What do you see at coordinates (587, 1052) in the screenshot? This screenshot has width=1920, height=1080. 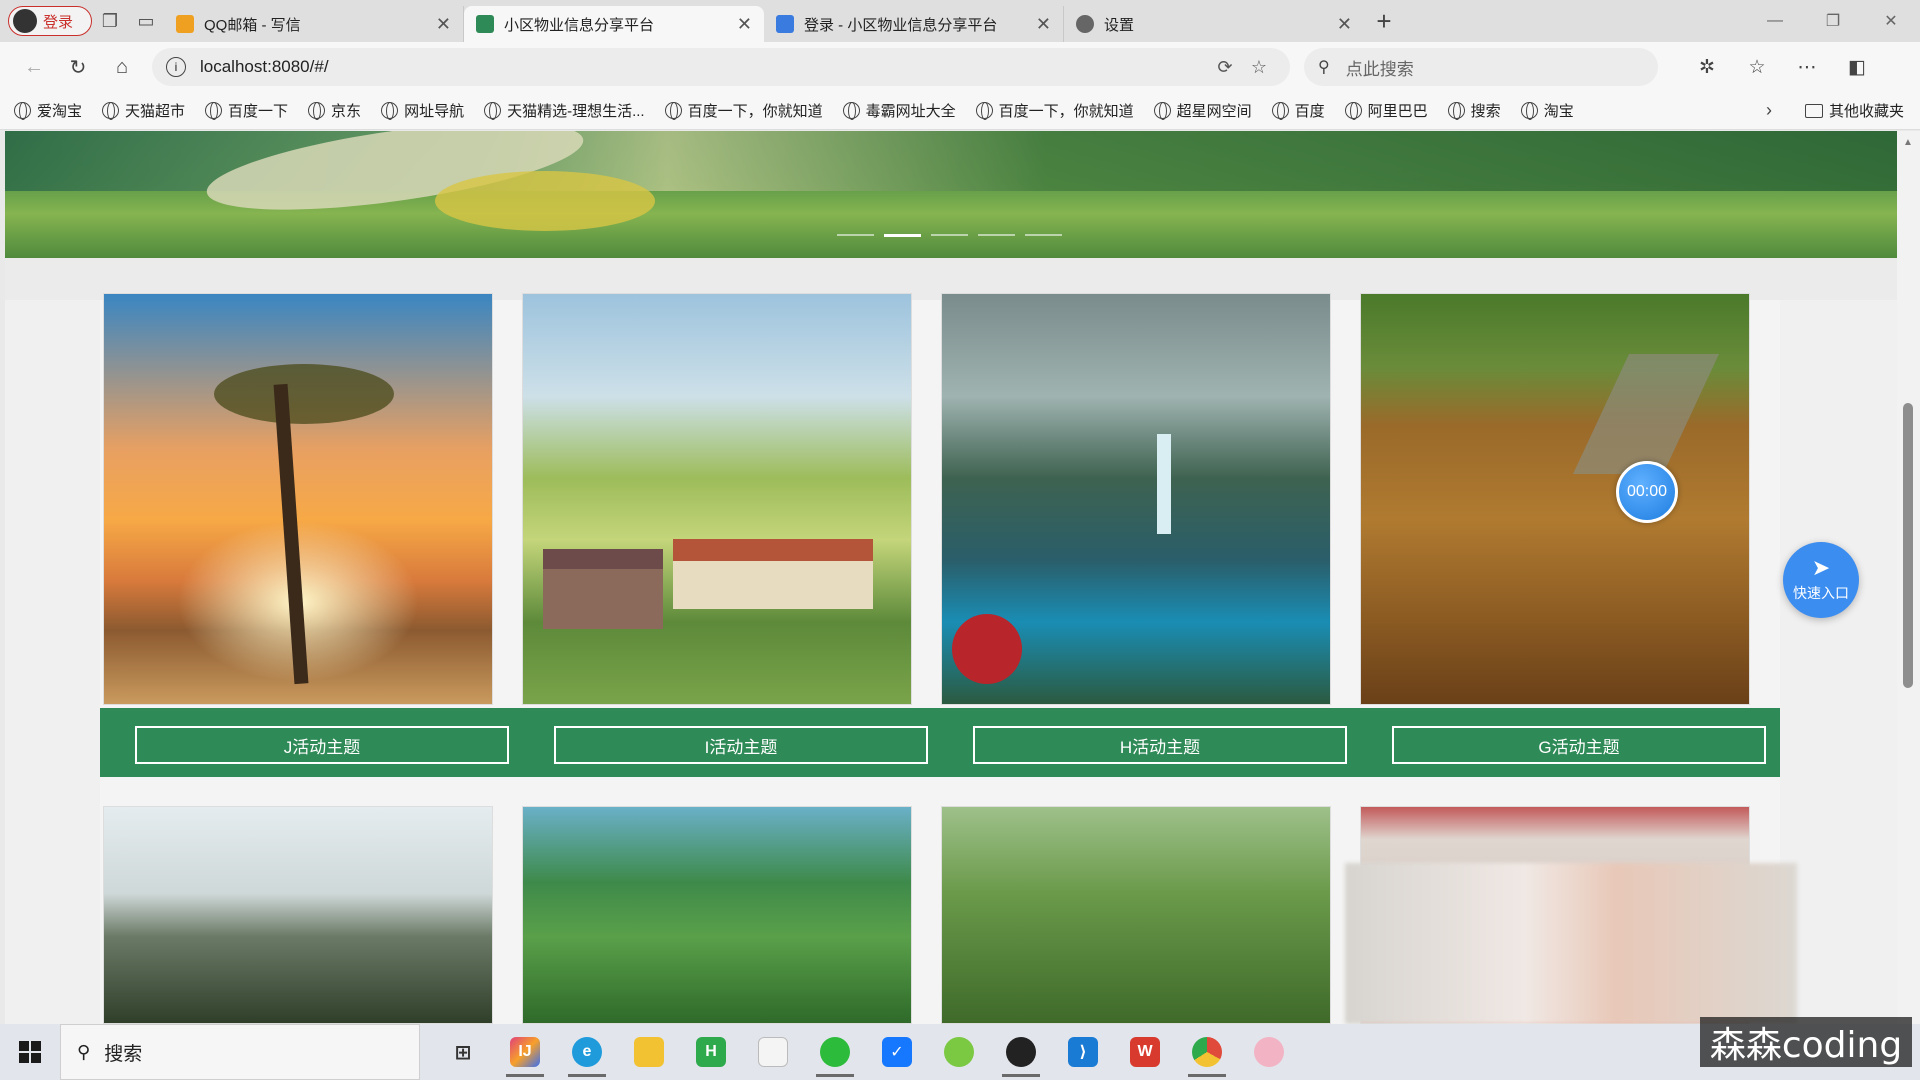 I see `edge-browser-icon: e` at bounding box center [587, 1052].